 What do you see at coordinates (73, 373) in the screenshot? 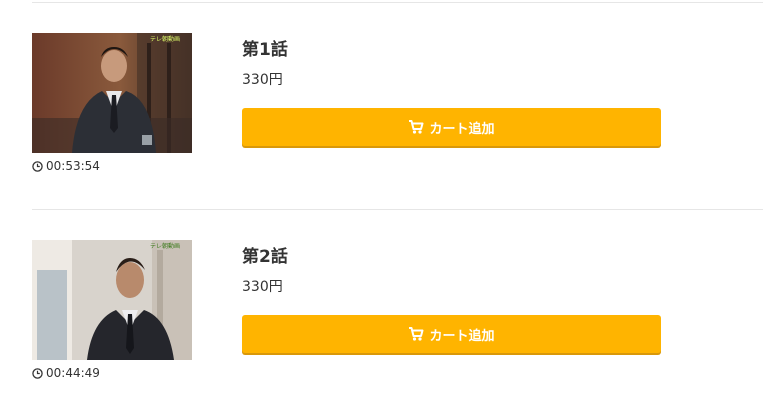
I see `duration-text: 00:44:49` at bounding box center [73, 373].